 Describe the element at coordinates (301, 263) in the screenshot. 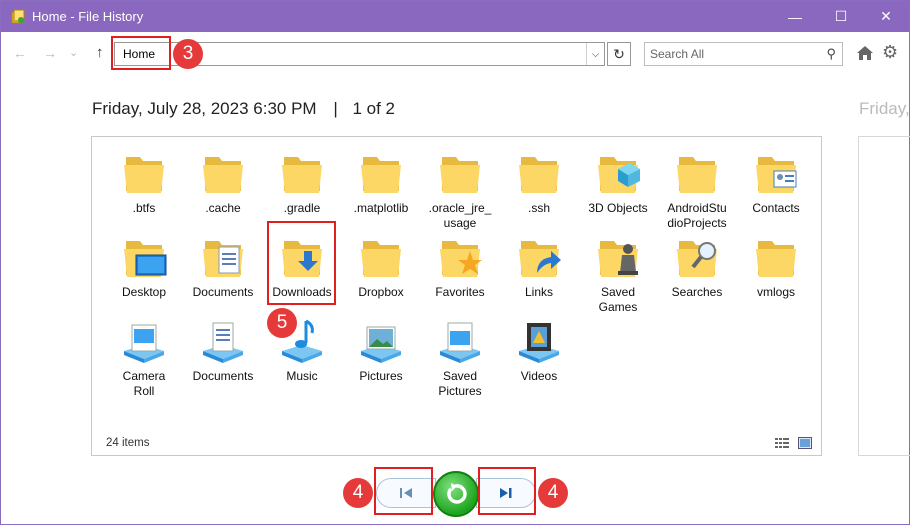

I see `downloads-highlight` at that location.